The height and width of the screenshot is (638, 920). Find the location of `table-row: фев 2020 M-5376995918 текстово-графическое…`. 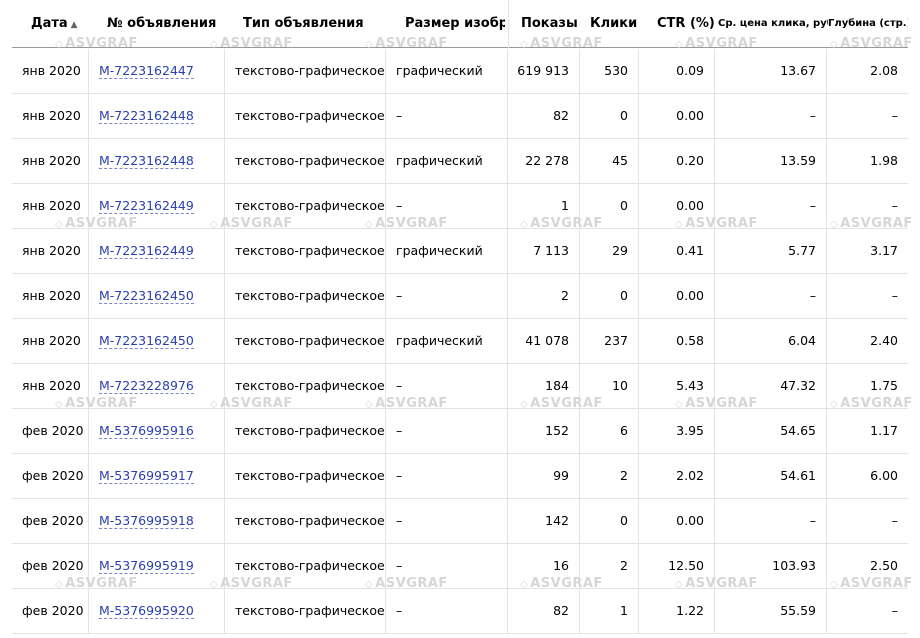

table-row: фев 2020 M-5376995918 текстово-графическое… is located at coordinates (460, 521).